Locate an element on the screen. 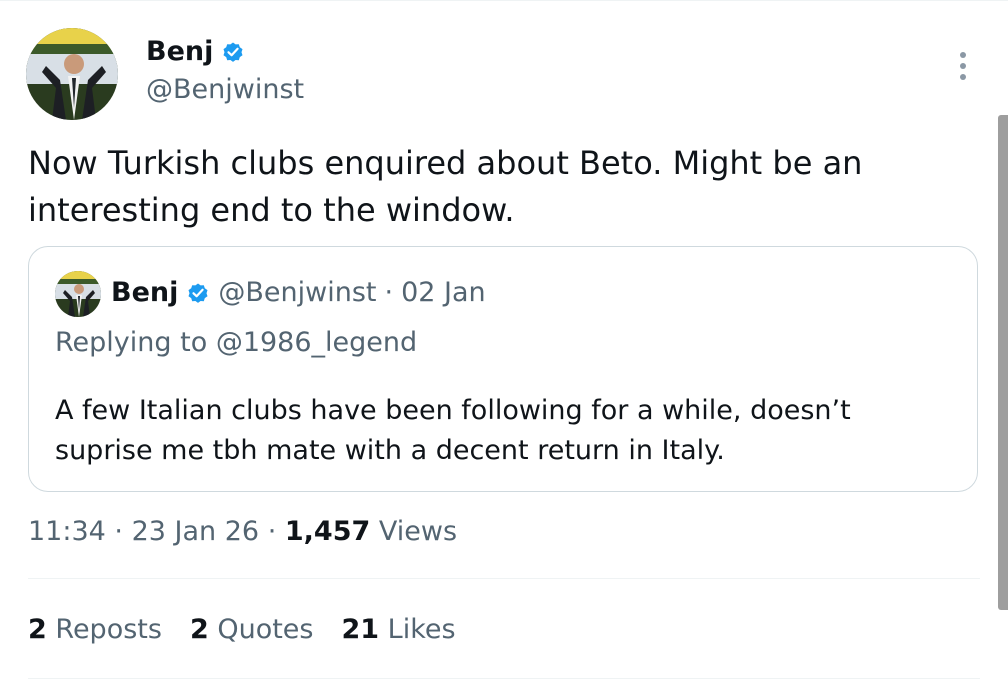  quotes-count: 2 is located at coordinates (199, 629).